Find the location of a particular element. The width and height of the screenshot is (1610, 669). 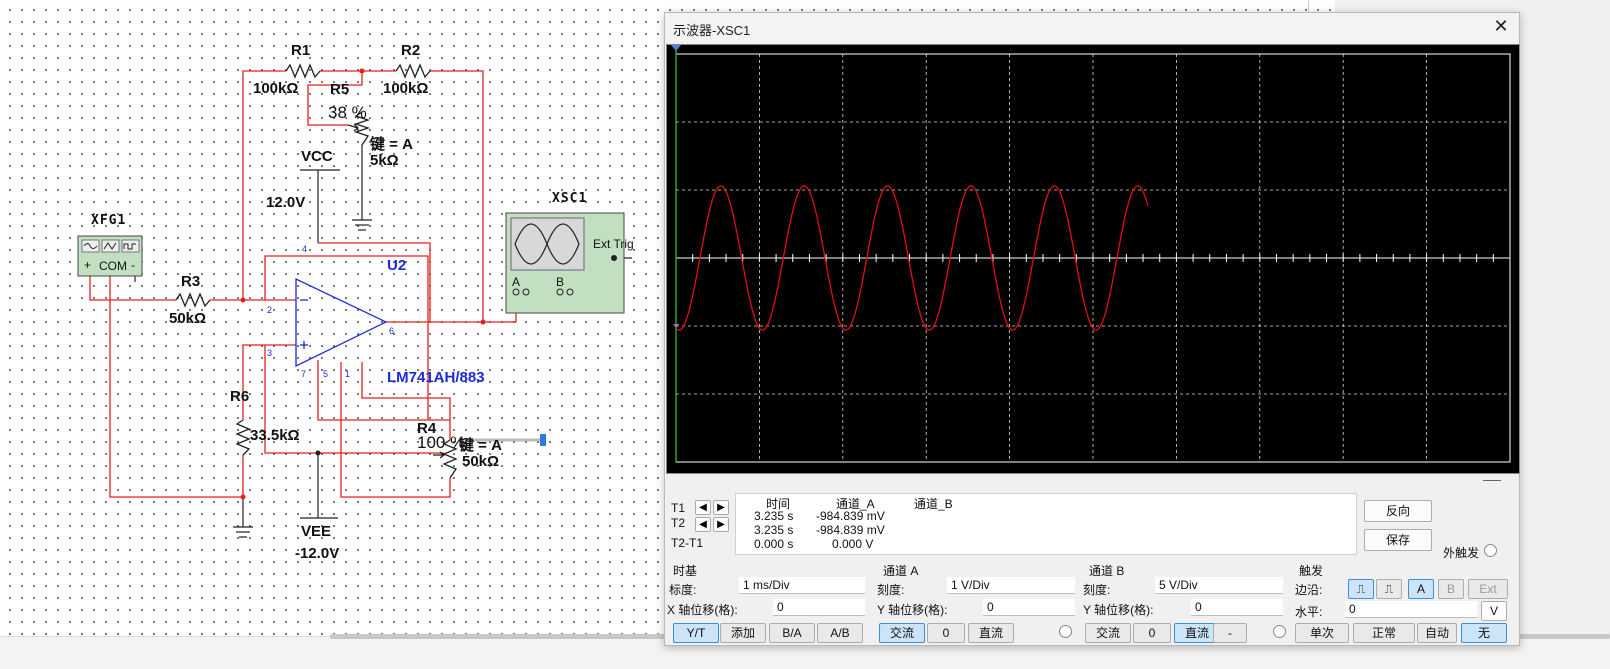

r3-value: 50kΩ is located at coordinates (188, 318).